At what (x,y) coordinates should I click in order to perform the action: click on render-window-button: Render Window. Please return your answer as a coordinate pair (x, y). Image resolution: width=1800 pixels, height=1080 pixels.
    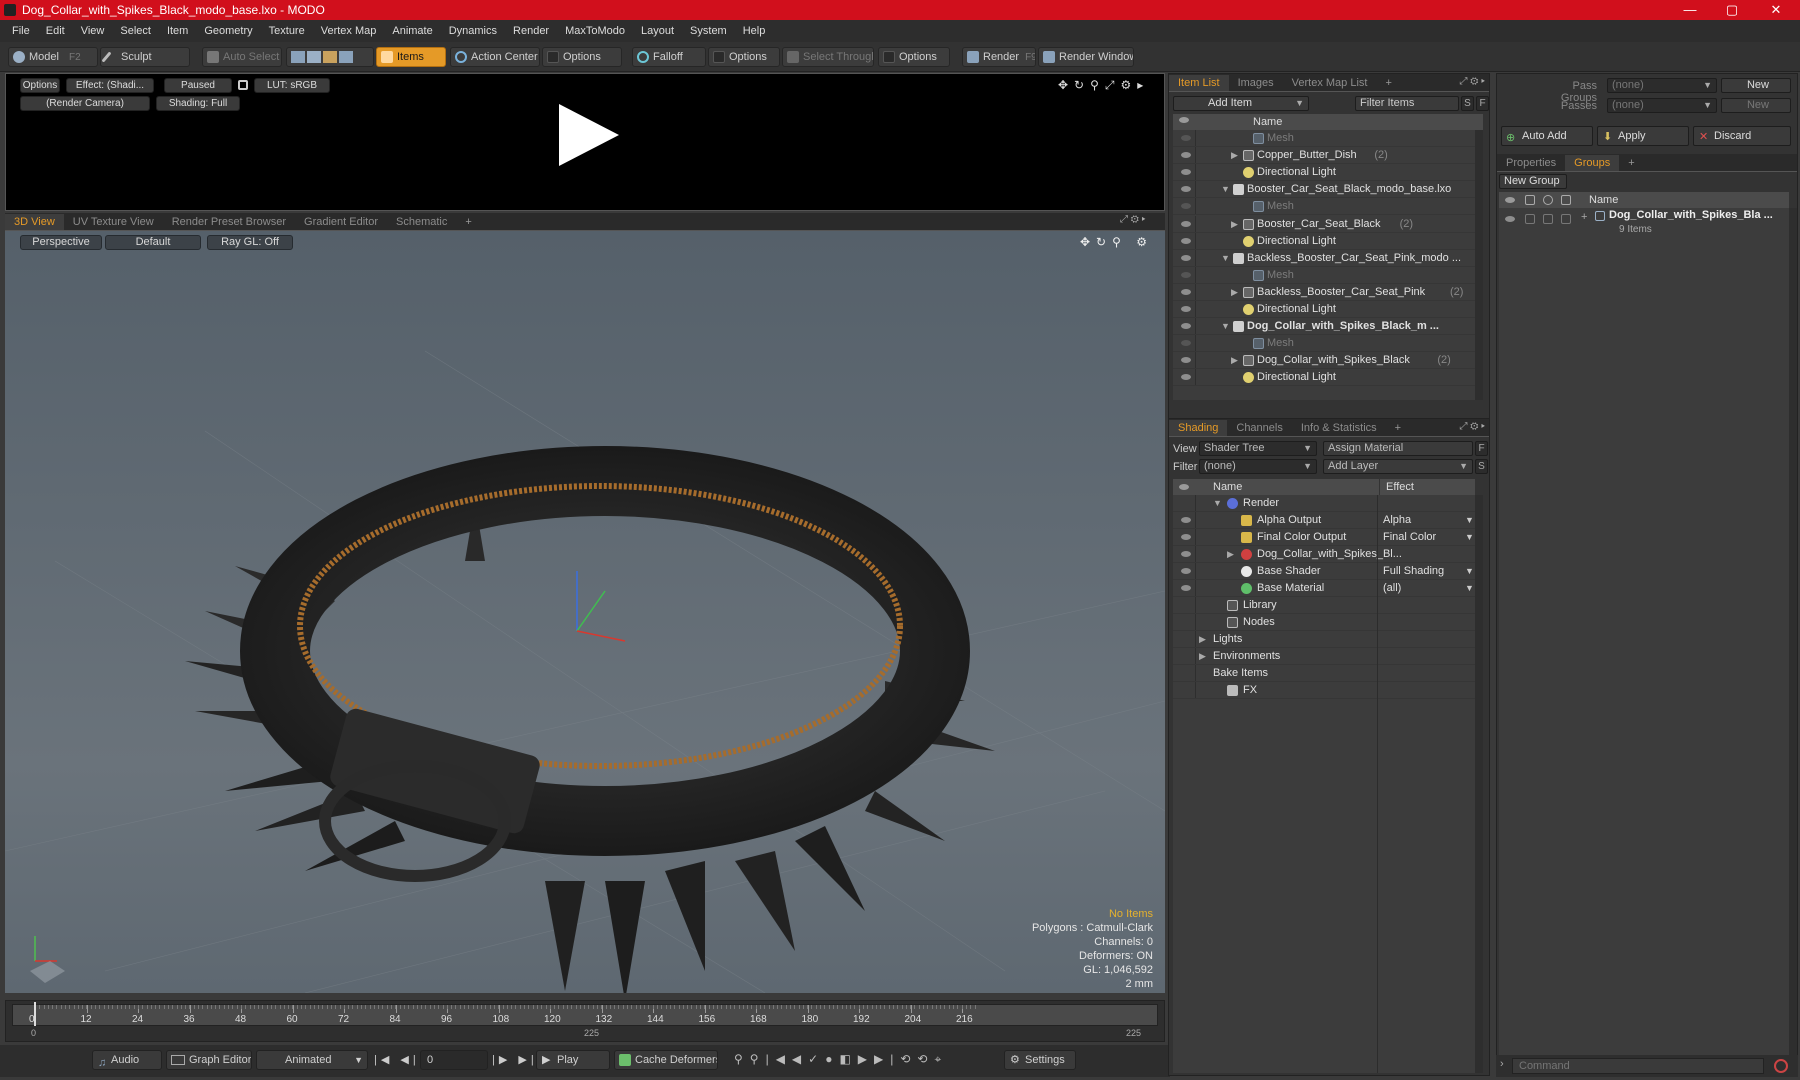
    Looking at the image, I should click on (1086, 57).